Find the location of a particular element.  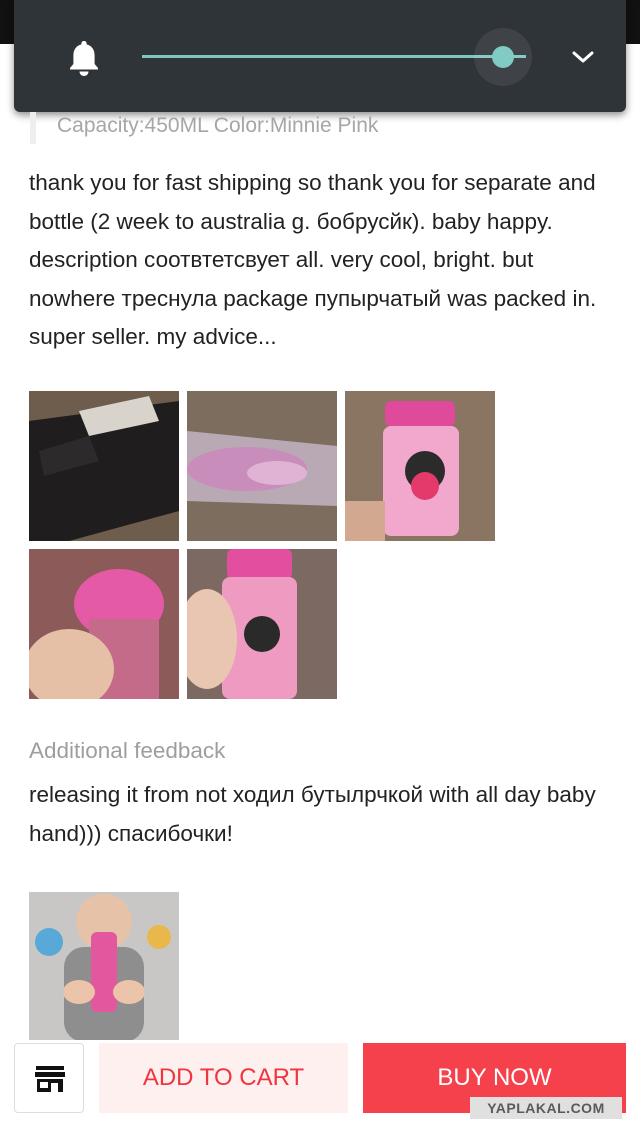

bell-icon is located at coordinates (84, 58).